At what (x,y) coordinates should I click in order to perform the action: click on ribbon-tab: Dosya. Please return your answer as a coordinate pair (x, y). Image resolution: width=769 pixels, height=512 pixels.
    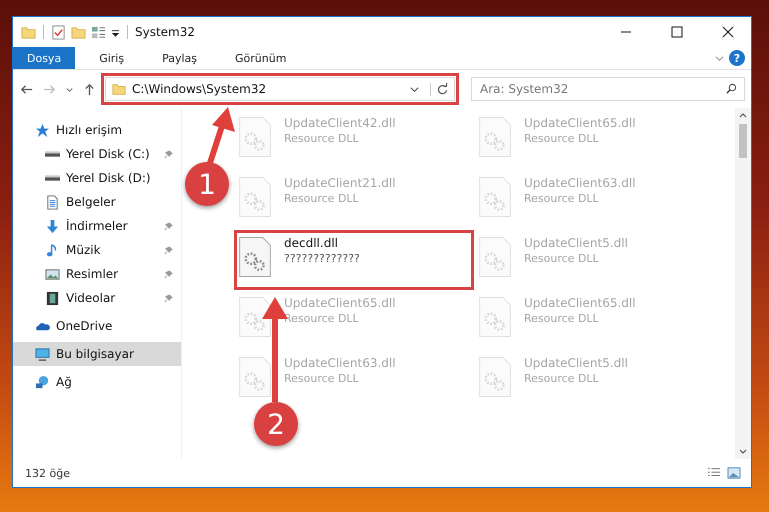
    Looking at the image, I should click on (44, 58).